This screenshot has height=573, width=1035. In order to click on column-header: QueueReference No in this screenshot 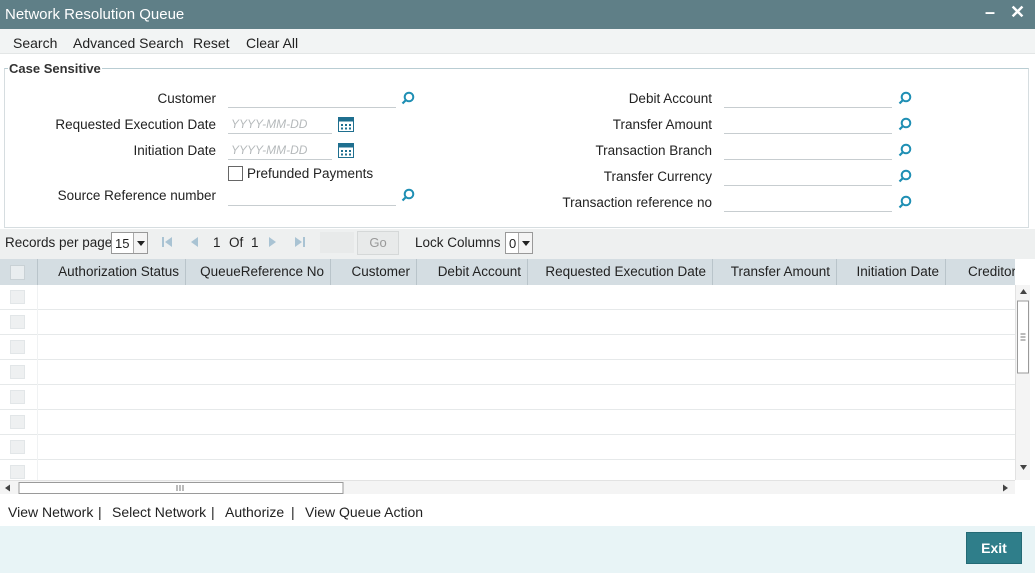, I will do `click(258, 272)`.